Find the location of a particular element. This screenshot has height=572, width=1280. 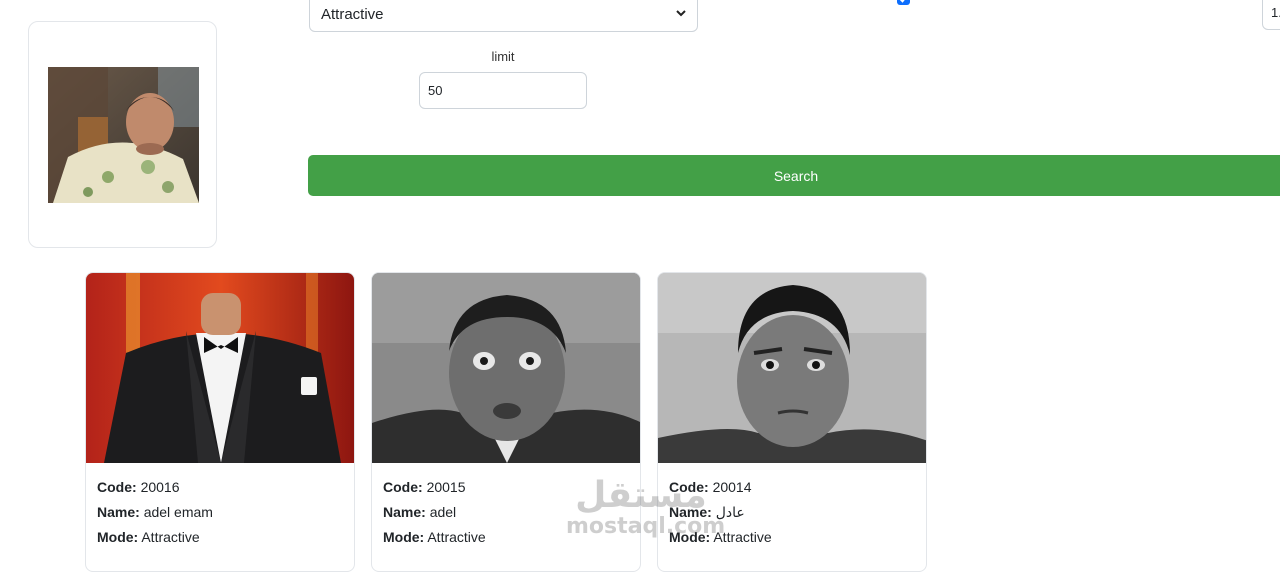

result-code: Code: 20016 is located at coordinates (138, 487).